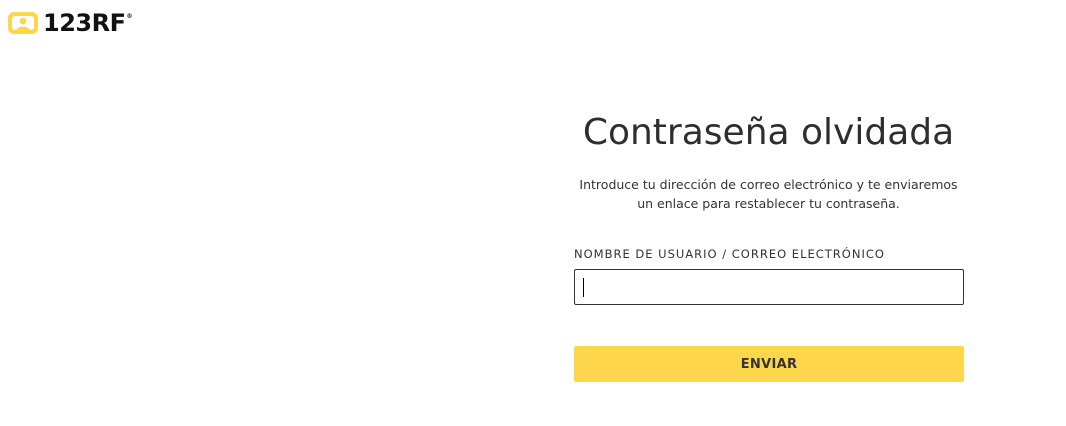 This screenshot has width=1066, height=426. I want to click on page-title: Contraseña olvidada, so click(768, 132).